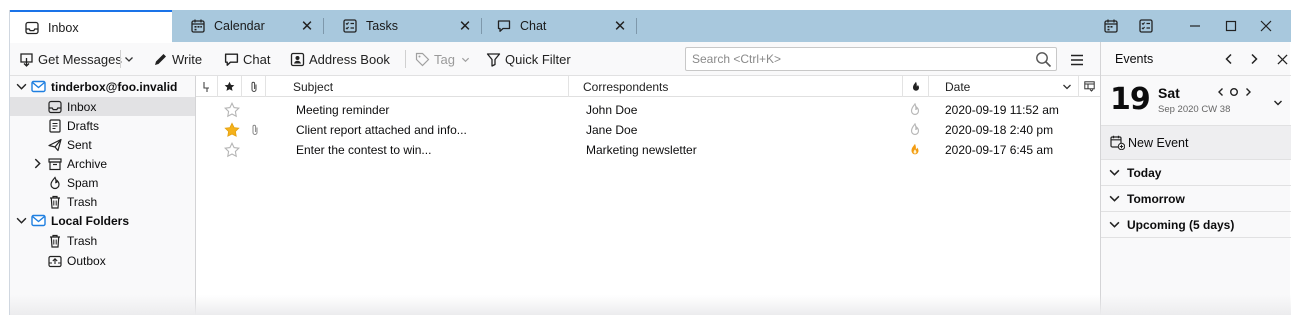  What do you see at coordinates (528, 59) in the screenshot?
I see `quick-filter-button: Quick Filter` at bounding box center [528, 59].